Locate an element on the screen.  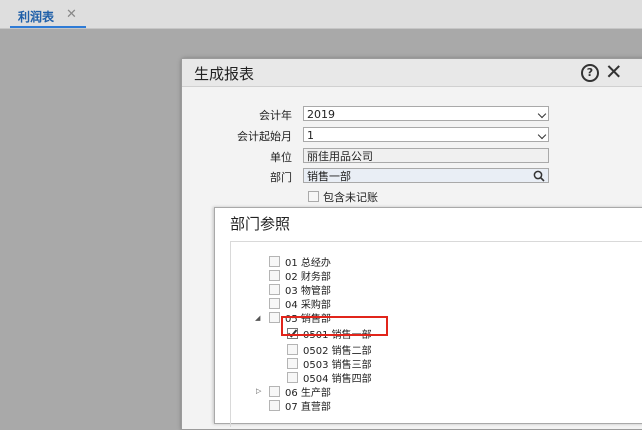
unit-value: 丽佳用品公司 is located at coordinates (340, 156).